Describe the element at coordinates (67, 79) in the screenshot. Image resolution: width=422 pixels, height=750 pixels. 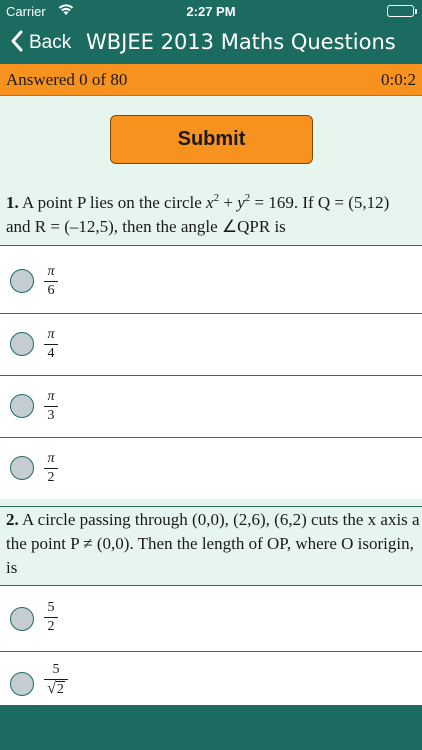
I see `answered-count: Answered 0 of 80` at that location.